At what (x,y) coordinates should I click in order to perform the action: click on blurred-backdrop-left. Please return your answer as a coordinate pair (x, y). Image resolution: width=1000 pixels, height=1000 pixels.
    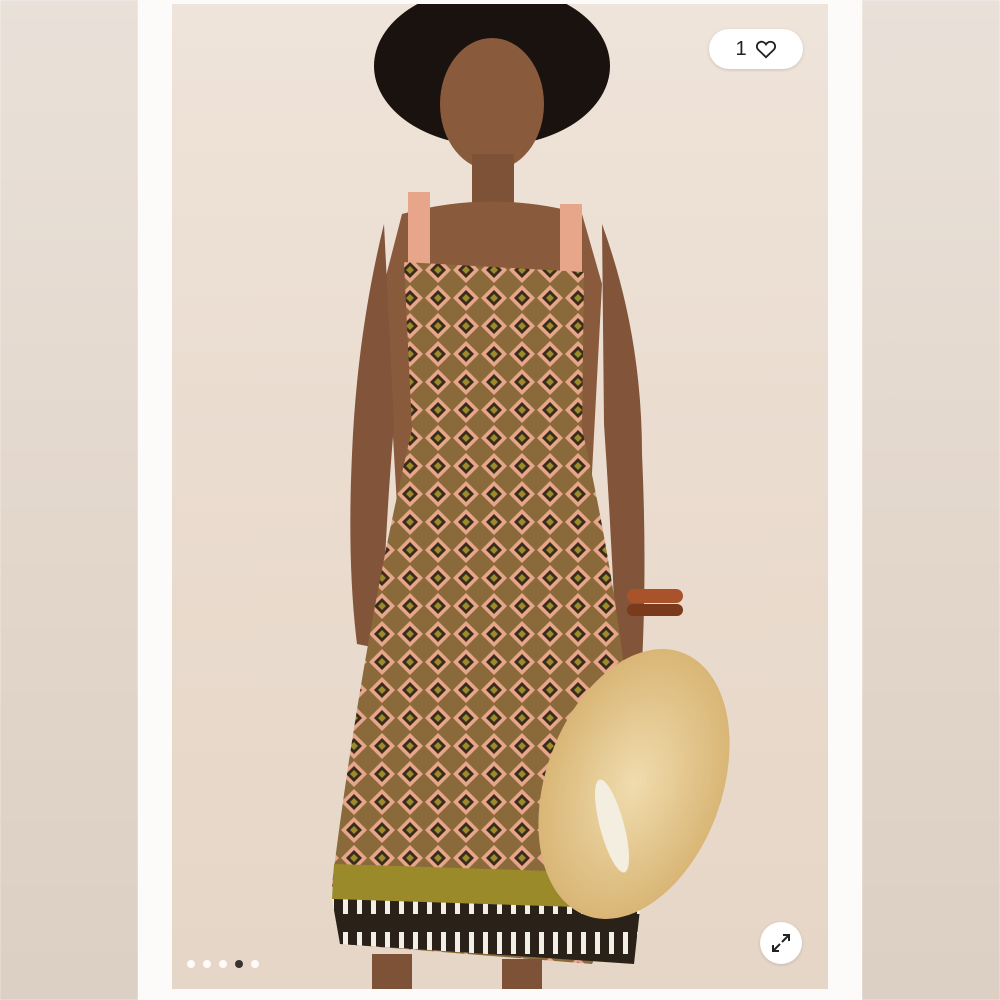
    Looking at the image, I should click on (69, 500).